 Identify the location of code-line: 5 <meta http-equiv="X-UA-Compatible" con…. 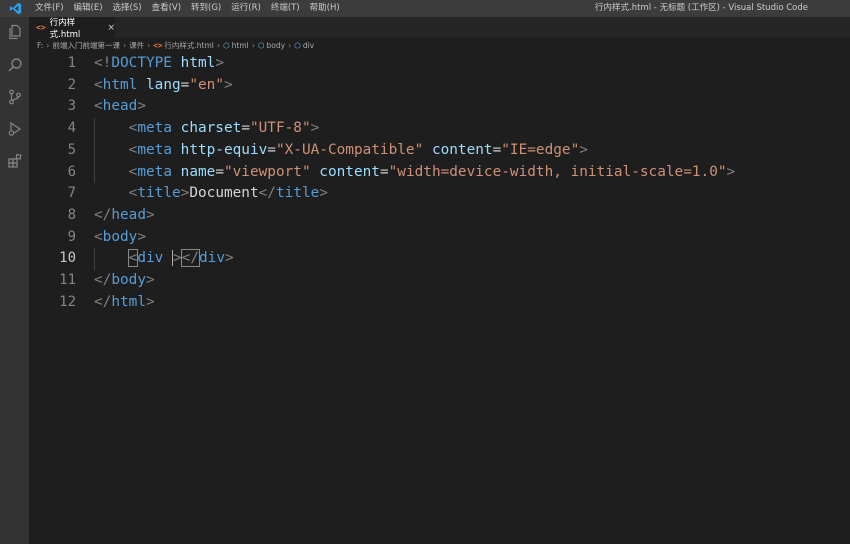
(439, 151).